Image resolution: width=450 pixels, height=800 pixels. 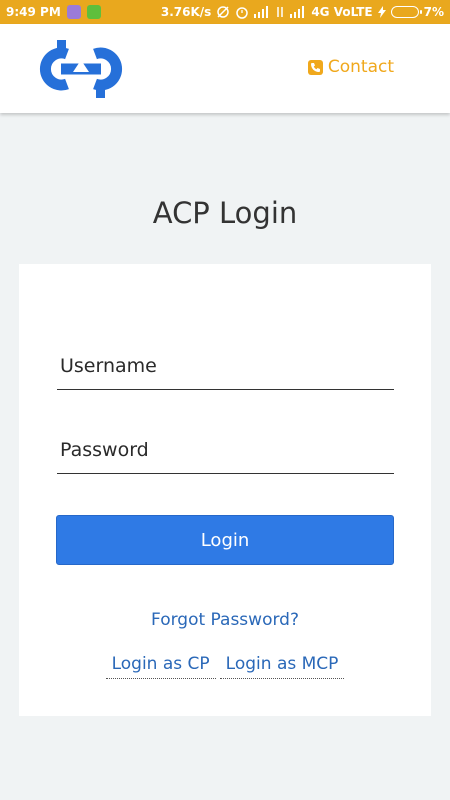 I want to click on phone-icon, so click(x=315, y=67).